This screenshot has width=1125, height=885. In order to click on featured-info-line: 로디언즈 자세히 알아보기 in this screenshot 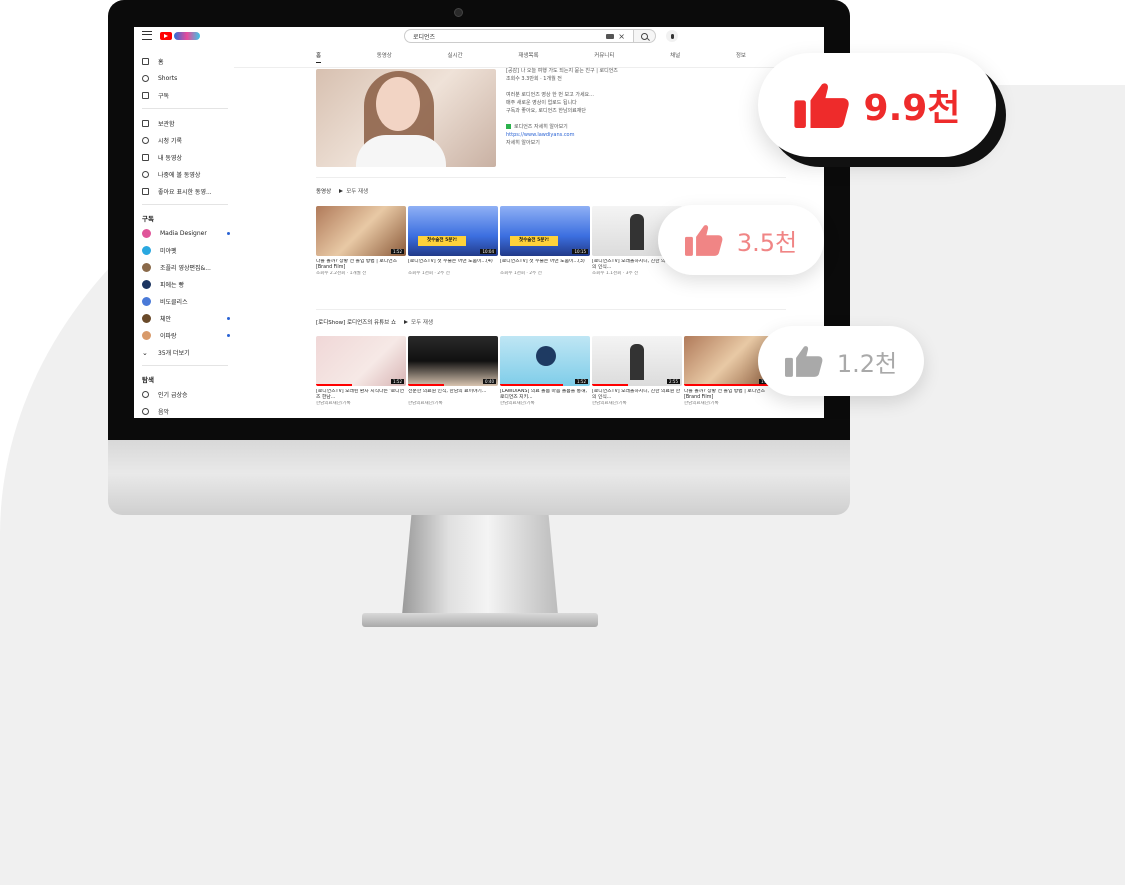, I will do `click(606, 127)`.